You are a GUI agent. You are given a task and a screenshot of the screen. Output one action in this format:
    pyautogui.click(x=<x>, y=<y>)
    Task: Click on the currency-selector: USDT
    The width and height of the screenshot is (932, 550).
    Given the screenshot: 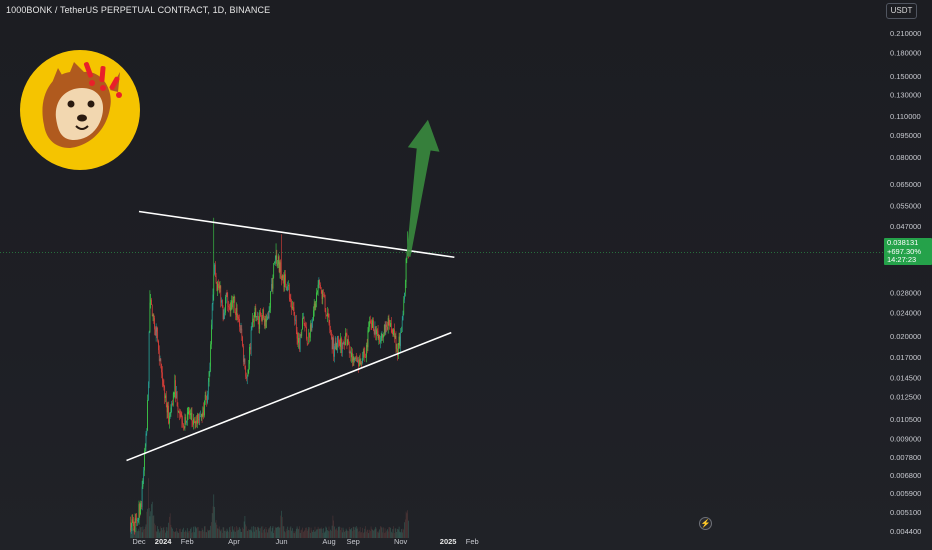 What is the action you would take?
    pyautogui.click(x=901, y=11)
    